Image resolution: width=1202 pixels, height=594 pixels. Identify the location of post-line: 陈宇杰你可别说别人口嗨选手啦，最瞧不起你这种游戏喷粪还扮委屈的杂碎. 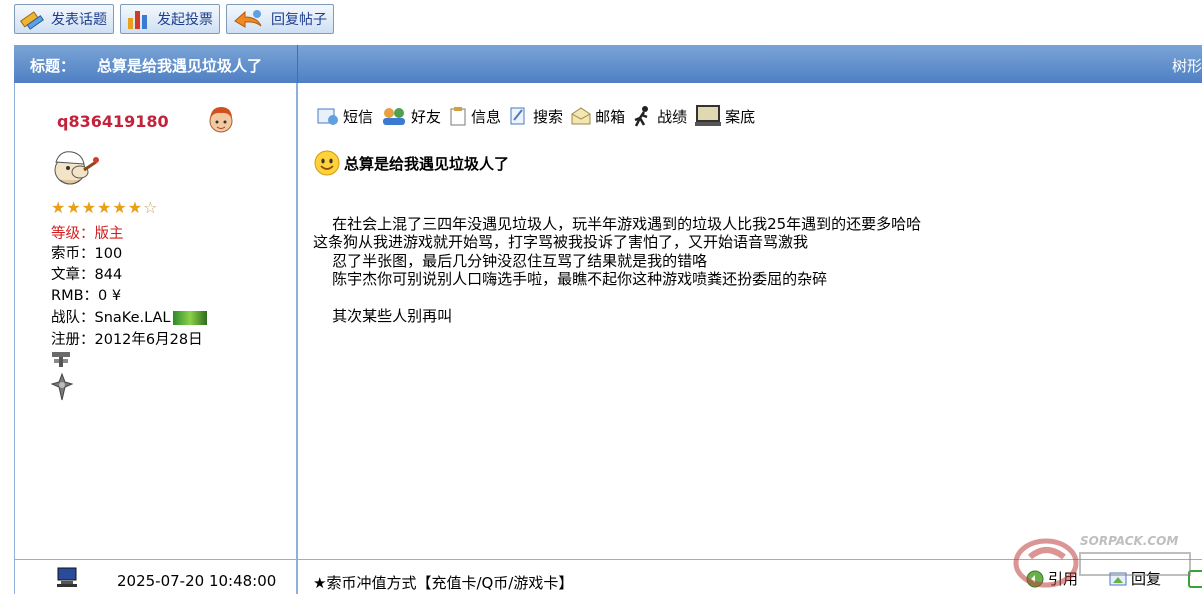
(570, 279).